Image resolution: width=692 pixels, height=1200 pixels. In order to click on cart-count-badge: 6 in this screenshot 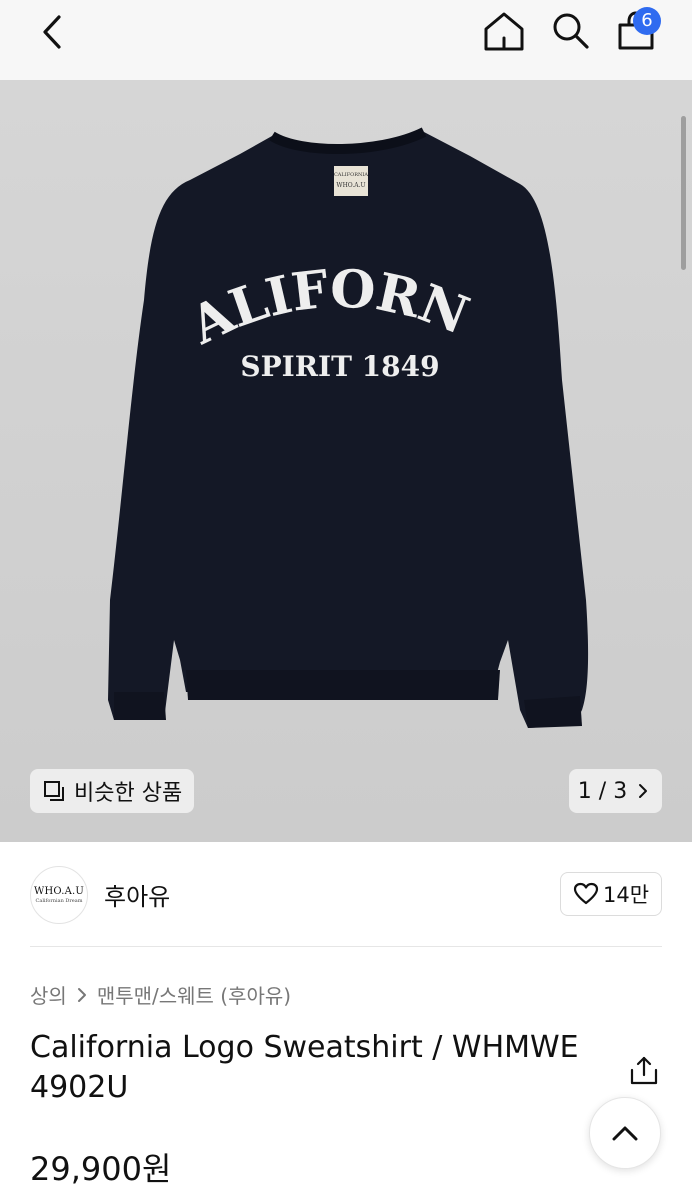, I will do `click(647, 21)`.